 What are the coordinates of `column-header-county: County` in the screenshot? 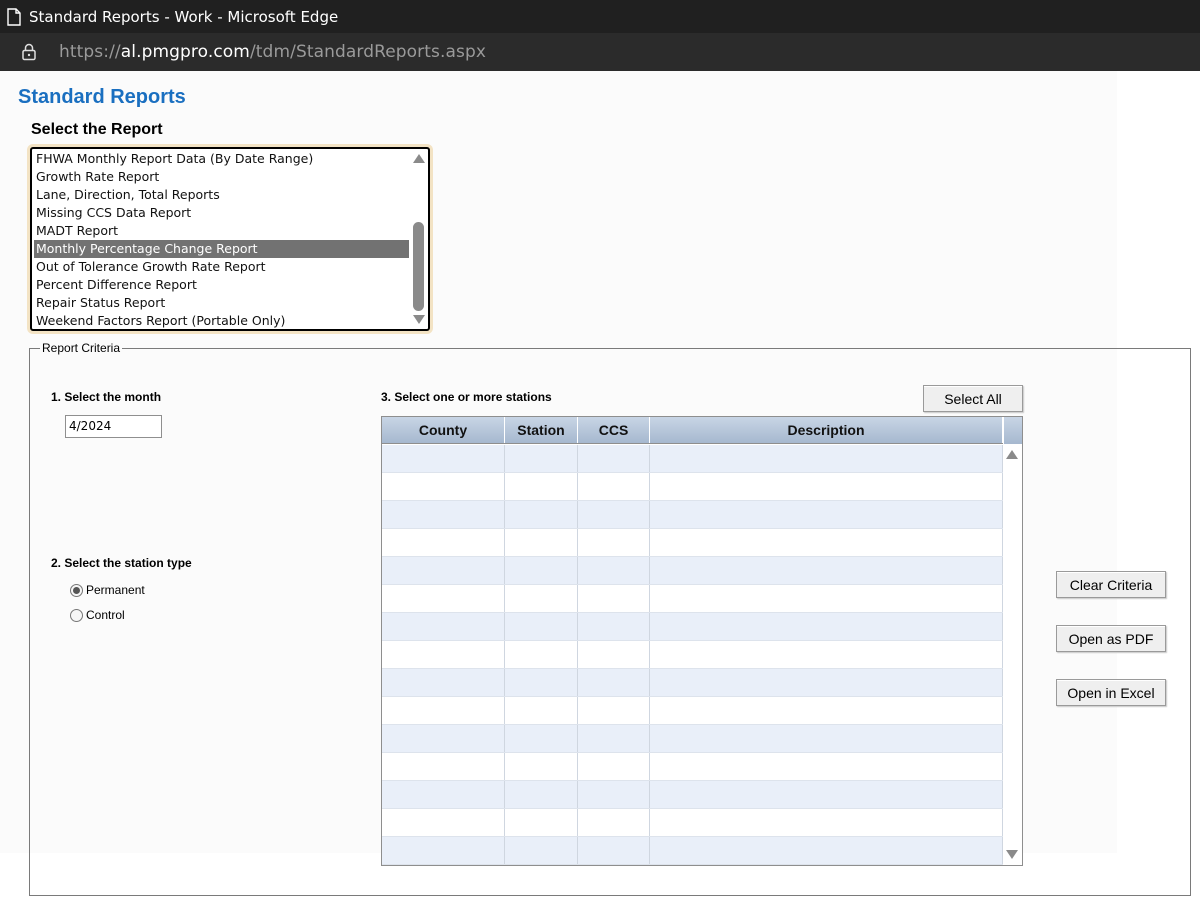 It's located at (443, 430).